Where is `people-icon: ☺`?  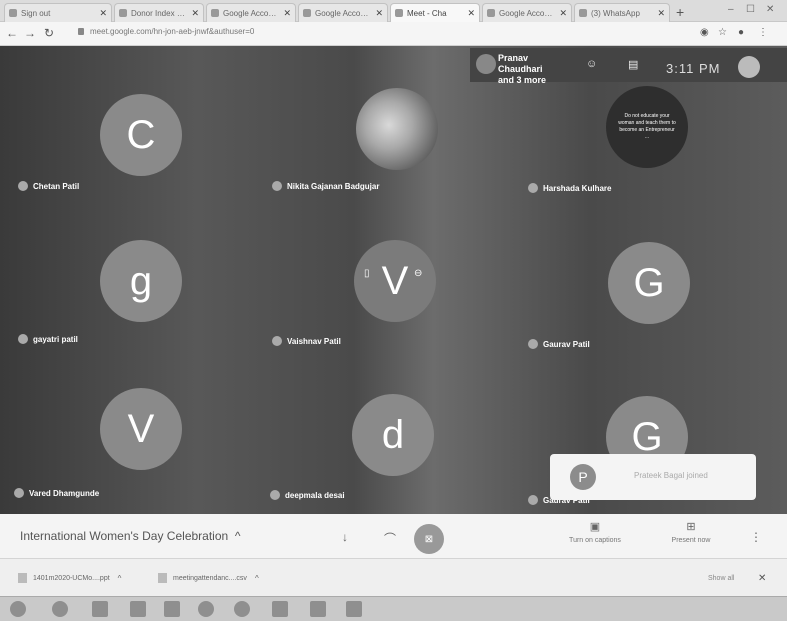
people-icon: ☺ is located at coordinates (591, 64).